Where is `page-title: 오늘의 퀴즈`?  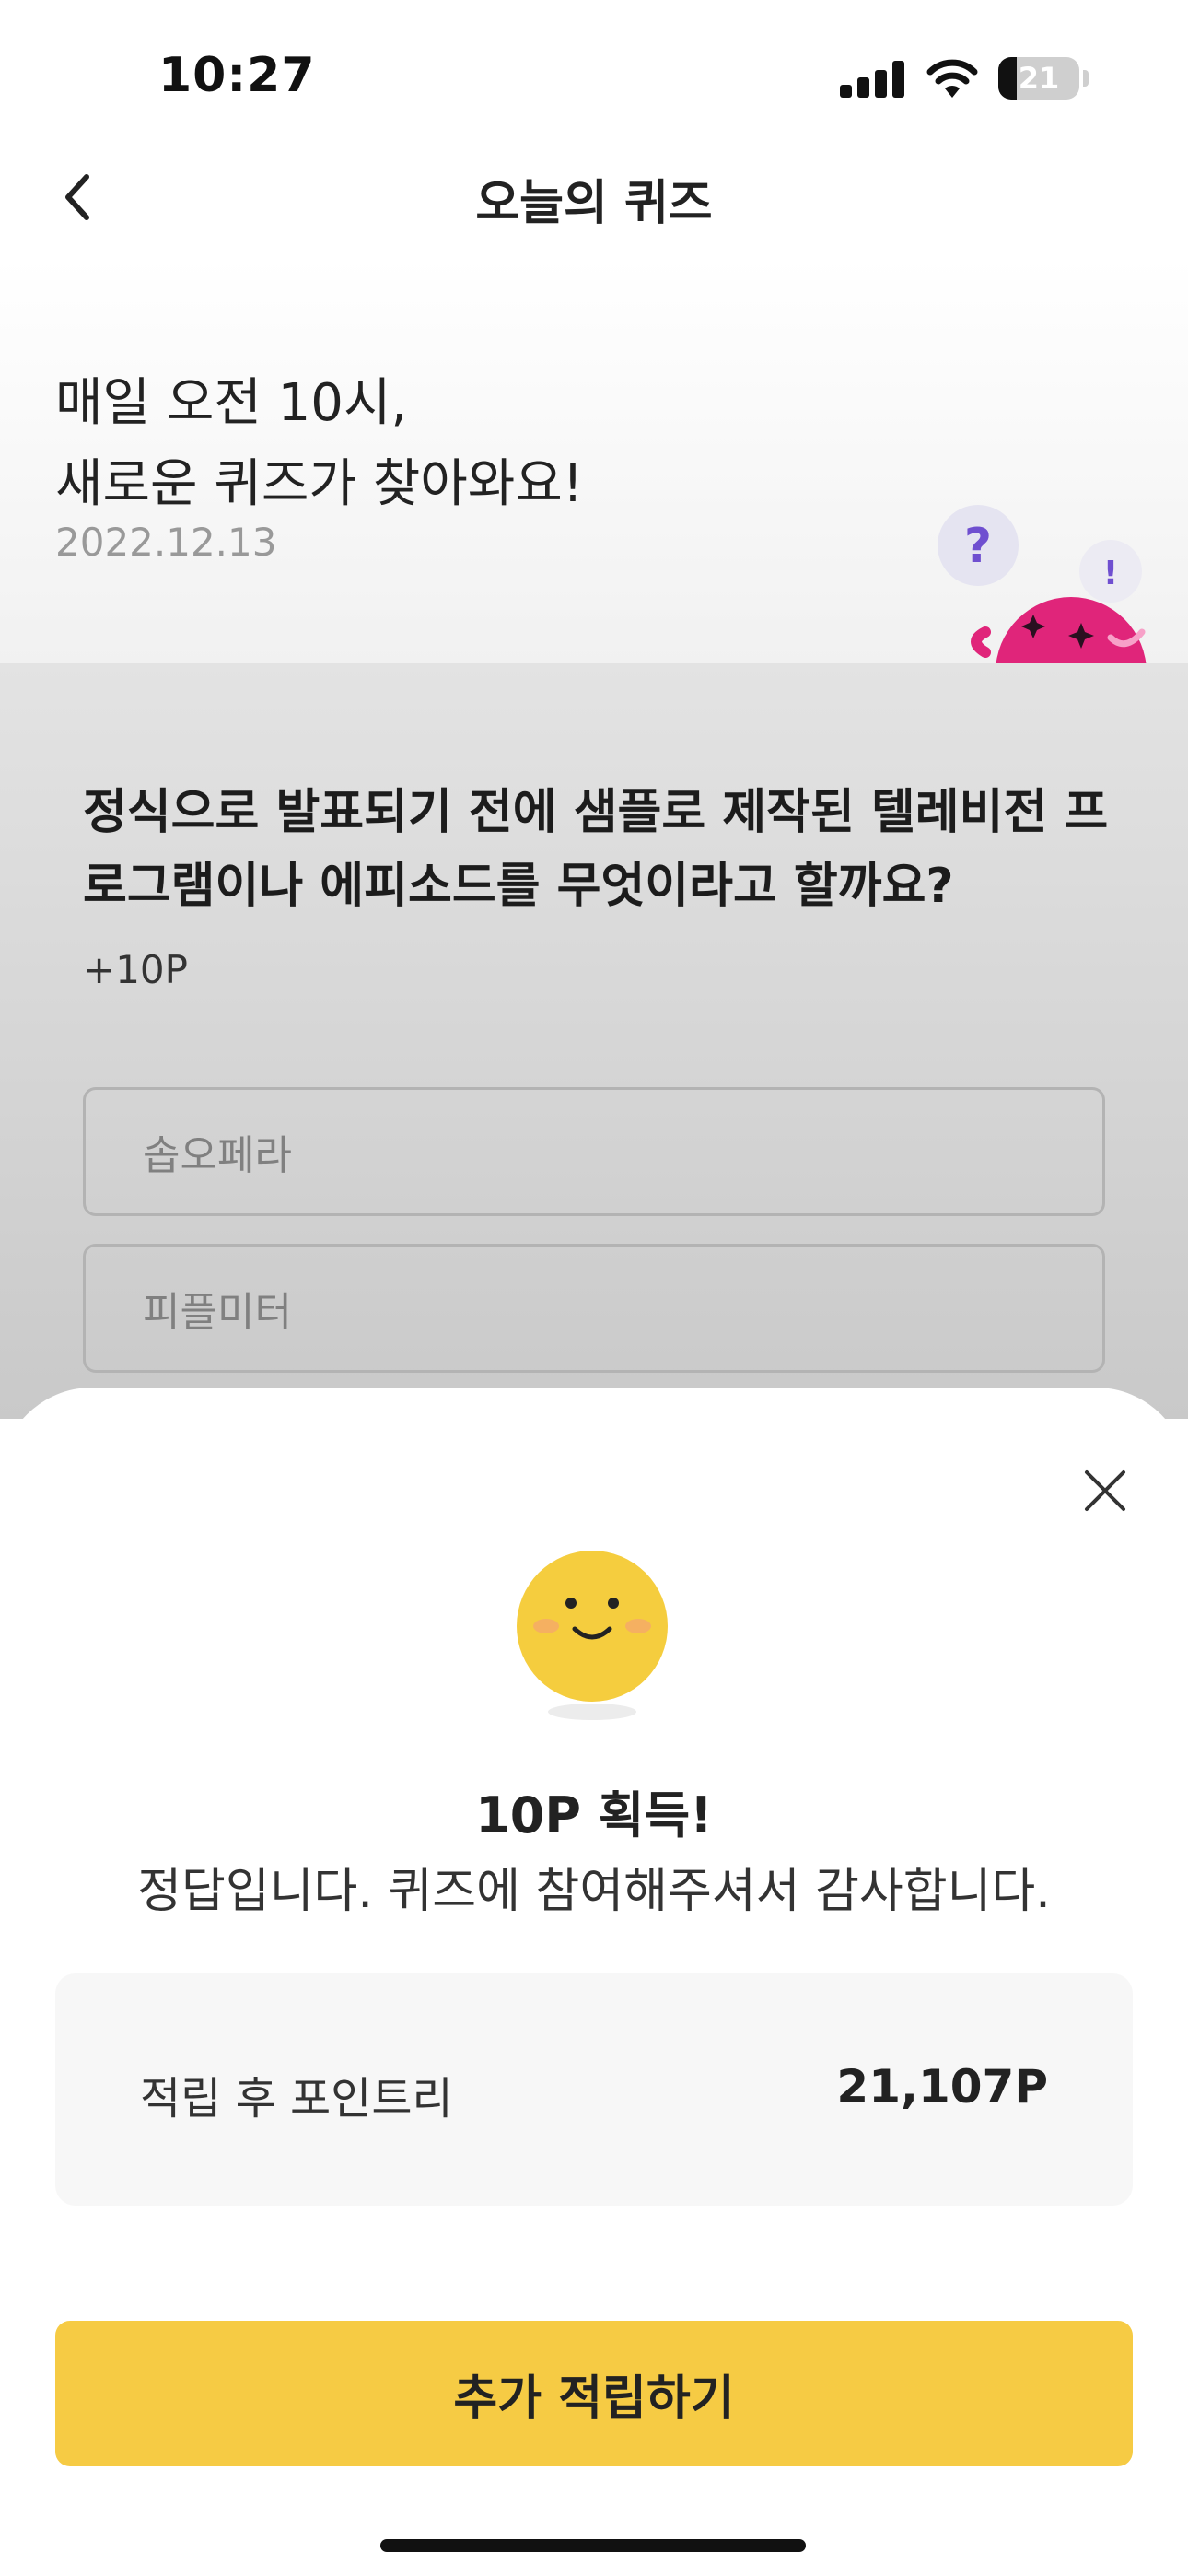 page-title: 오늘의 퀴즈 is located at coordinates (594, 203).